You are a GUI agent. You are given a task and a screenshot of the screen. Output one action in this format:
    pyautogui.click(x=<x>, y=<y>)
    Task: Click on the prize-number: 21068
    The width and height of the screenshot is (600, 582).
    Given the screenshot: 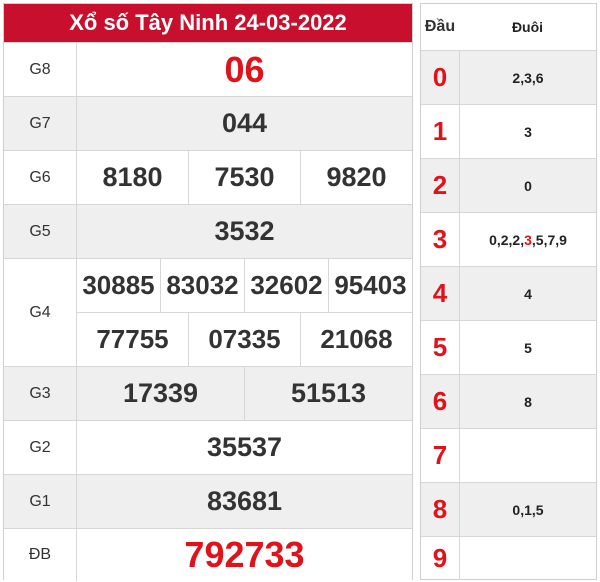 What is the action you would take?
    pyautogui.click(x=356, y=339)
    